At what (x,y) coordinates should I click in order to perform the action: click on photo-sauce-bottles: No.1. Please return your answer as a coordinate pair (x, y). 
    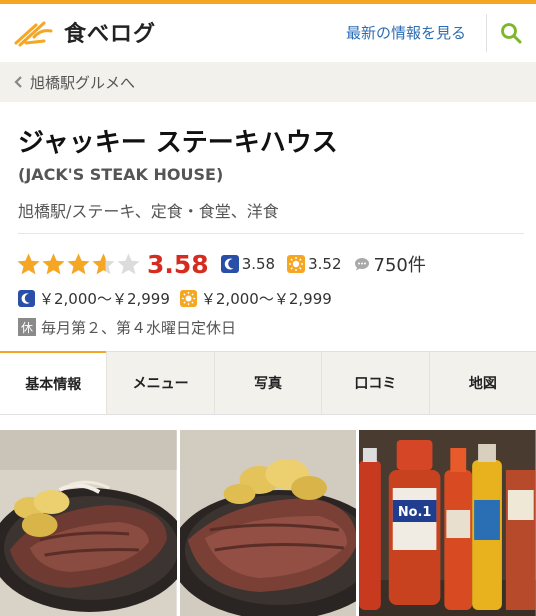
    Looking at the image, I should click on (447, 523).